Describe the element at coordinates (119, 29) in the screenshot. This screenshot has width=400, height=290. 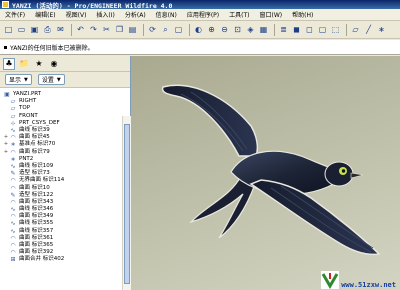
I see `copy-icon: ❐` at that location.